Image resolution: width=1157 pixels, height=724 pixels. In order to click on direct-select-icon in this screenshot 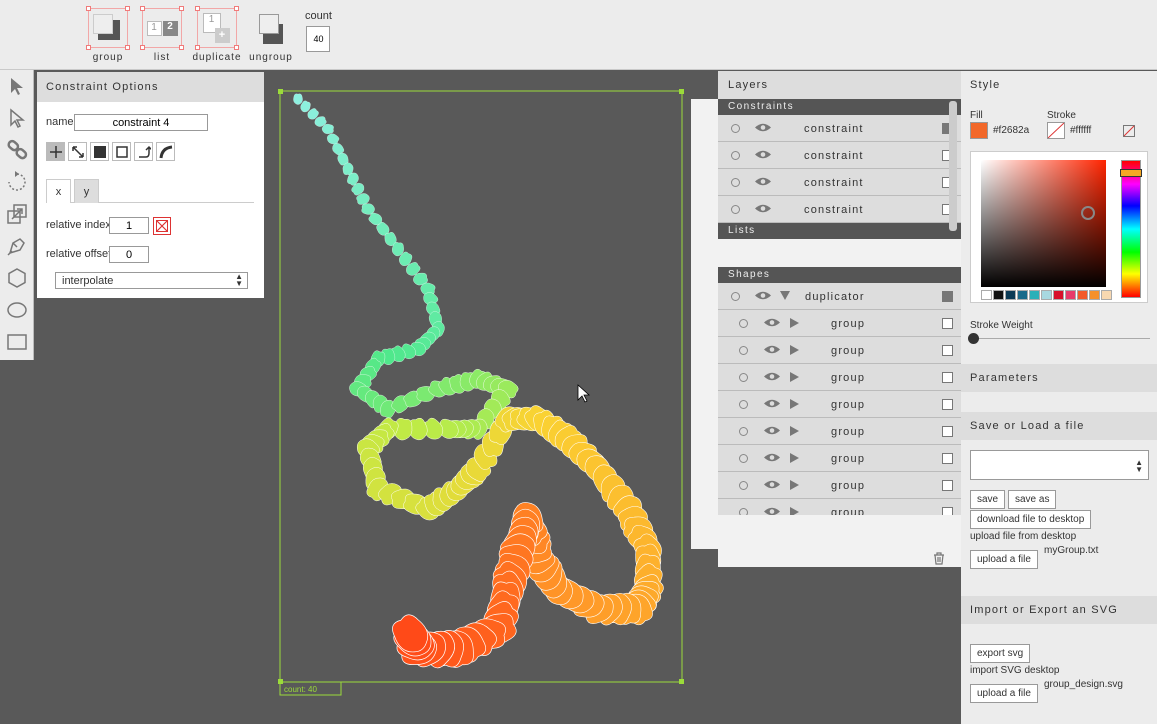, I will do `click(17, 118)`.